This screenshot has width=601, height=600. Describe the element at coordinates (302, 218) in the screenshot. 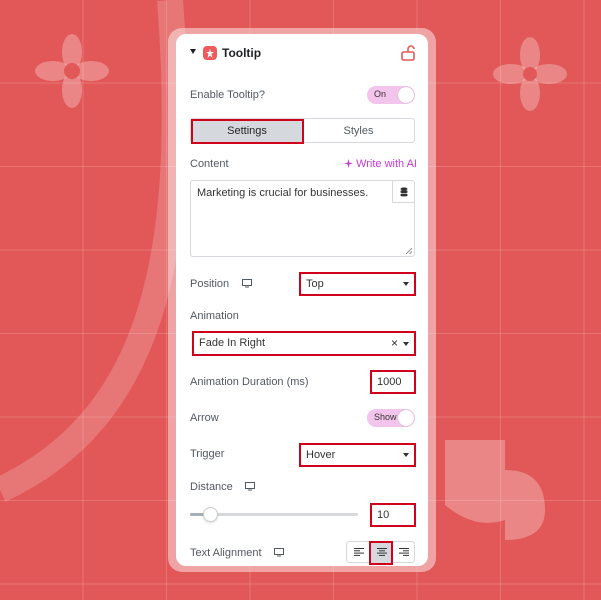

I see `content-textarea: Marketing is crucial for businesses.` at that location.